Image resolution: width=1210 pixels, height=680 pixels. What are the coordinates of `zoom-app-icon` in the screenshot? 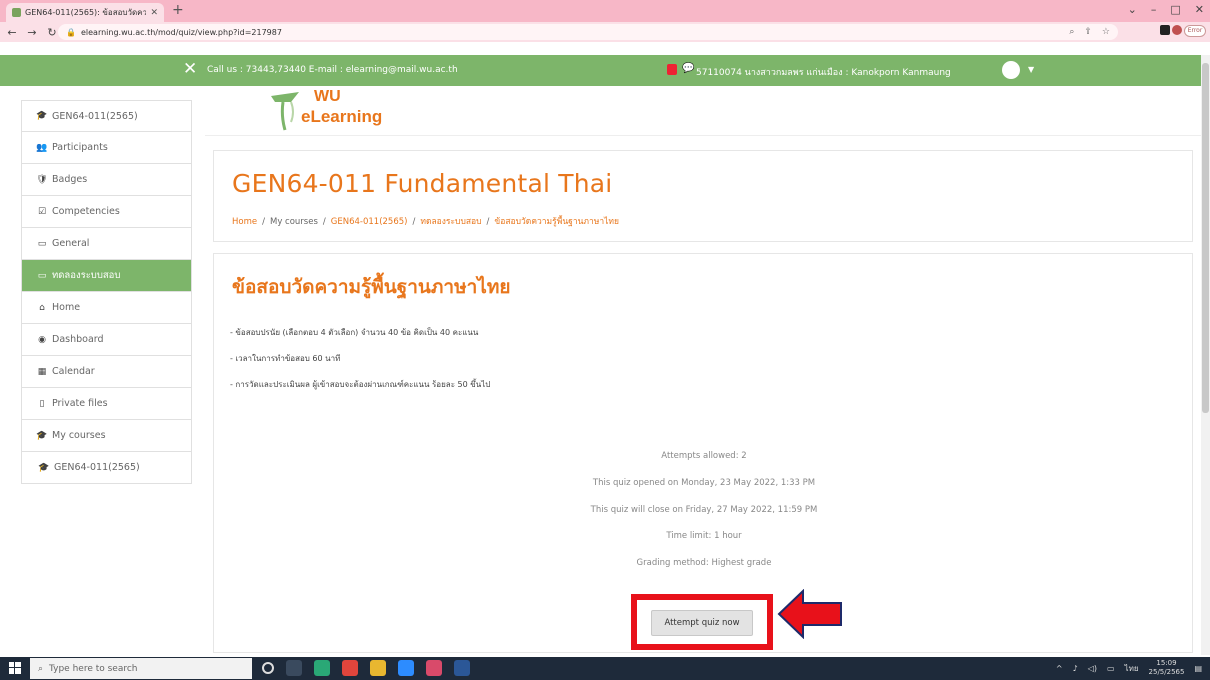 It's located at (406, 668).